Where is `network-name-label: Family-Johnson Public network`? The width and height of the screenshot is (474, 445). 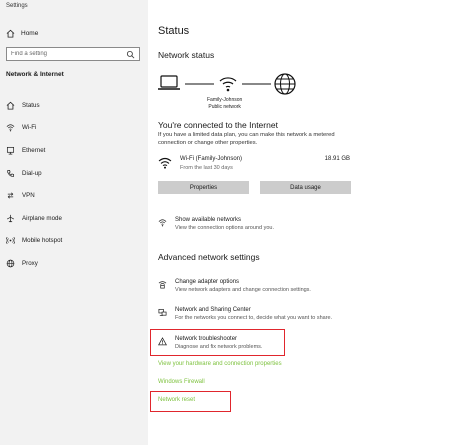
network-name-label: Family-Johnson Public network is located at coordinates (224, 103).